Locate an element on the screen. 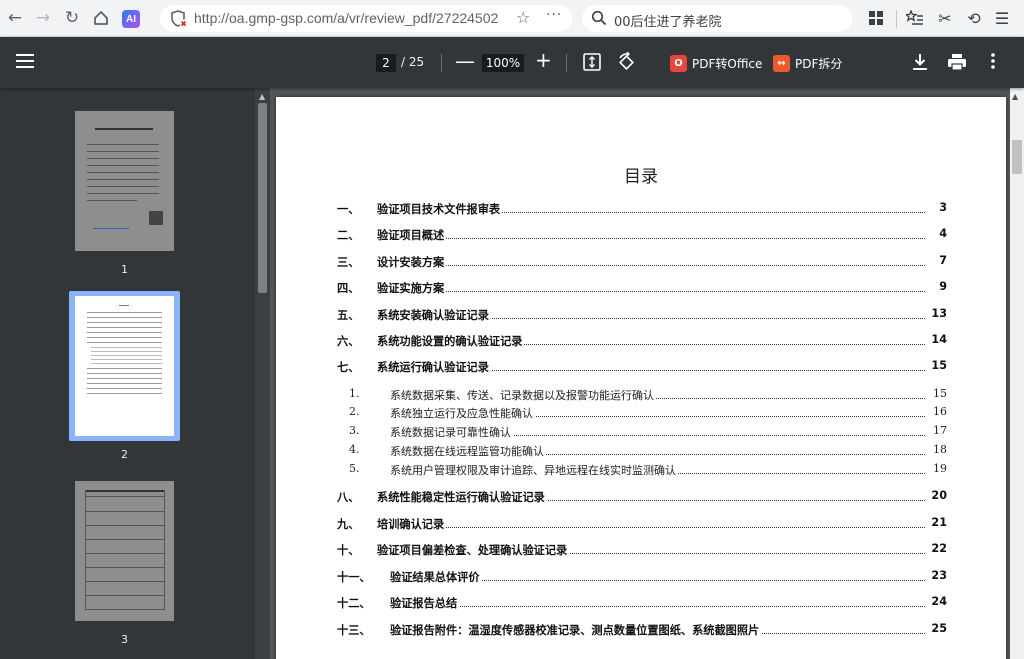  thumbnail-page-3: 3 is located at coordinates (124, 563).